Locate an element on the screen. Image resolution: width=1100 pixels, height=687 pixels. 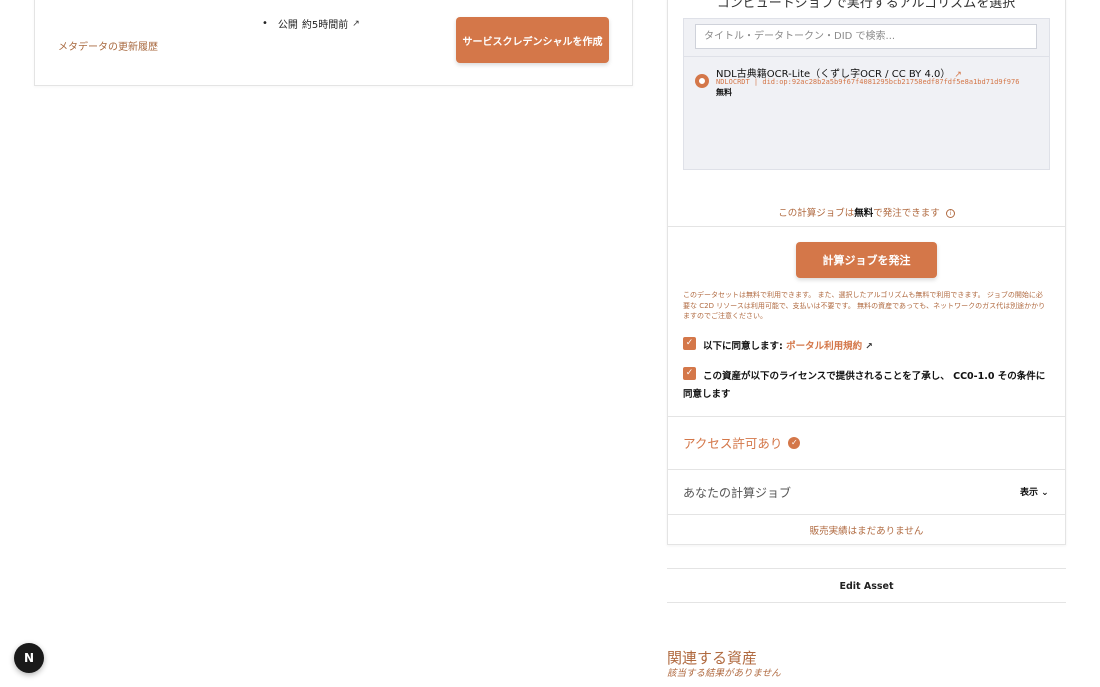
verified-check-icon: ✓ is located at coordinates (794, 442).